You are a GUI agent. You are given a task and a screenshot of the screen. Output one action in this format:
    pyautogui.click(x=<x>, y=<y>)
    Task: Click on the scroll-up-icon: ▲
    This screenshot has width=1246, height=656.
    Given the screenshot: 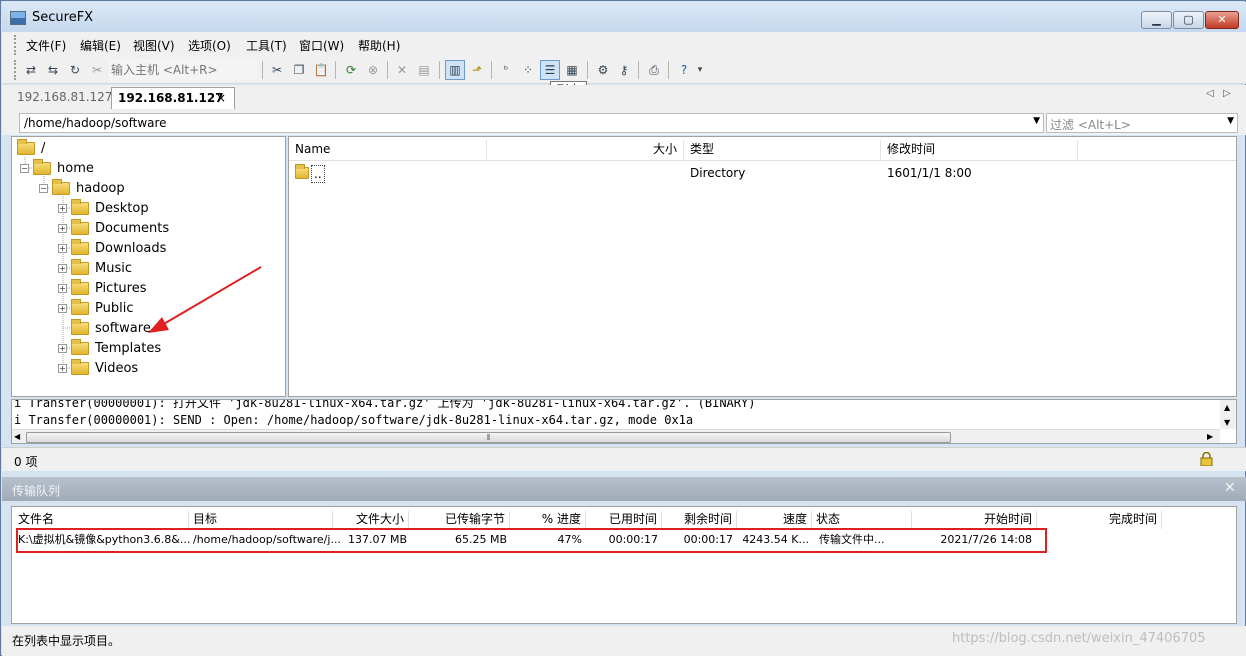 What is the action you would take?
    pyautogui.click(x=1227, y=407)
    